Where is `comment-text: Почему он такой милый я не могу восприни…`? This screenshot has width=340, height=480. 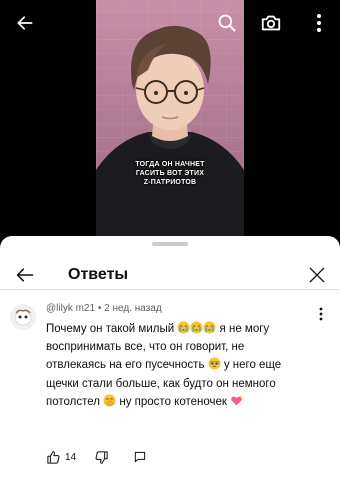
comment-text: Почему он такой милый я не могу восприни… is located at coordinates (166, 365).